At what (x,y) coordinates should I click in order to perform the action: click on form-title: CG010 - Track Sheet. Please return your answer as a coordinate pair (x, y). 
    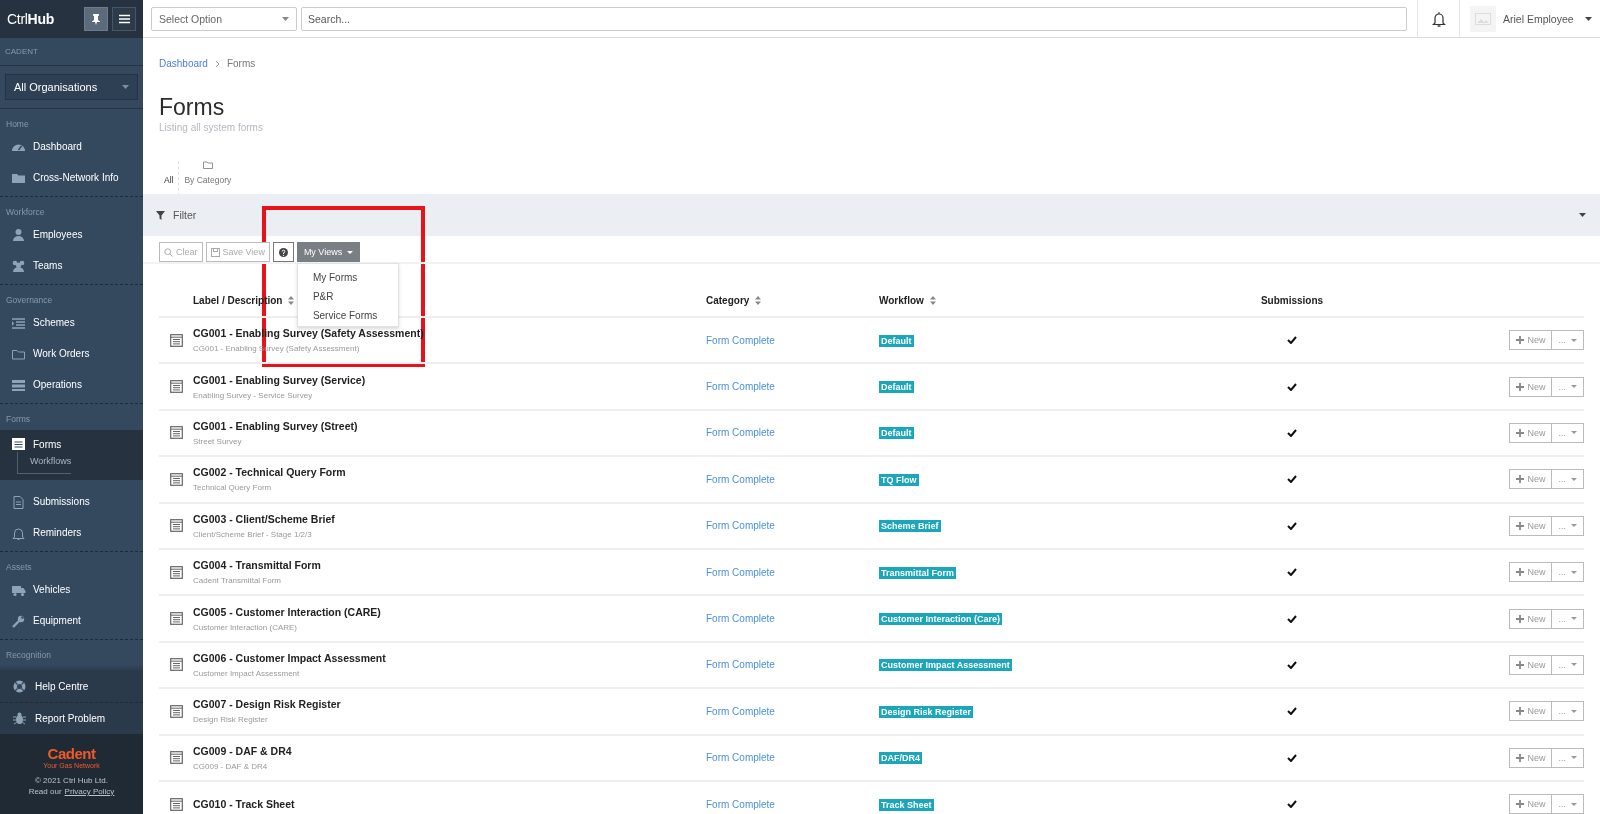
    Looking at the image, I should click on (244, 804).